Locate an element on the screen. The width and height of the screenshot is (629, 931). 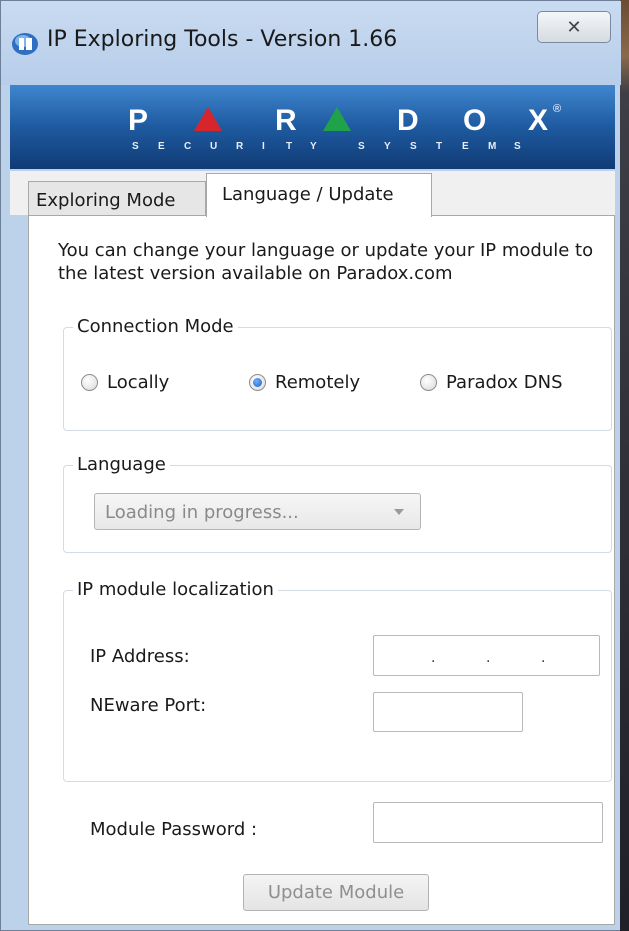
tagline-letter: C is located at coordinates (187, 146).